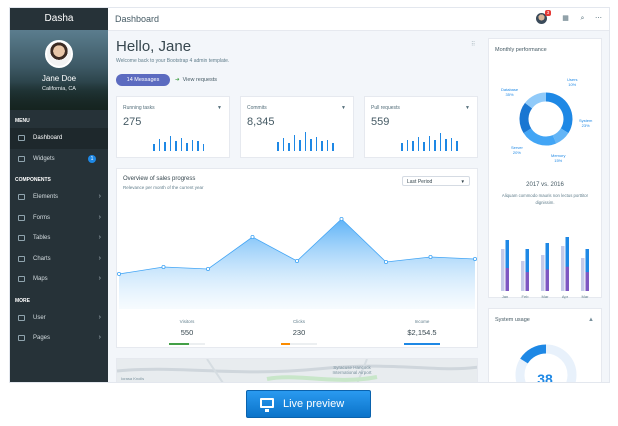 Image resolution: width=618 pixels, height=426 pixels. What do you see at coordinates (59, 238) in the screenshot?
I see `sidebar-item-tables: Tables ›` at bounding box center [59, 238].